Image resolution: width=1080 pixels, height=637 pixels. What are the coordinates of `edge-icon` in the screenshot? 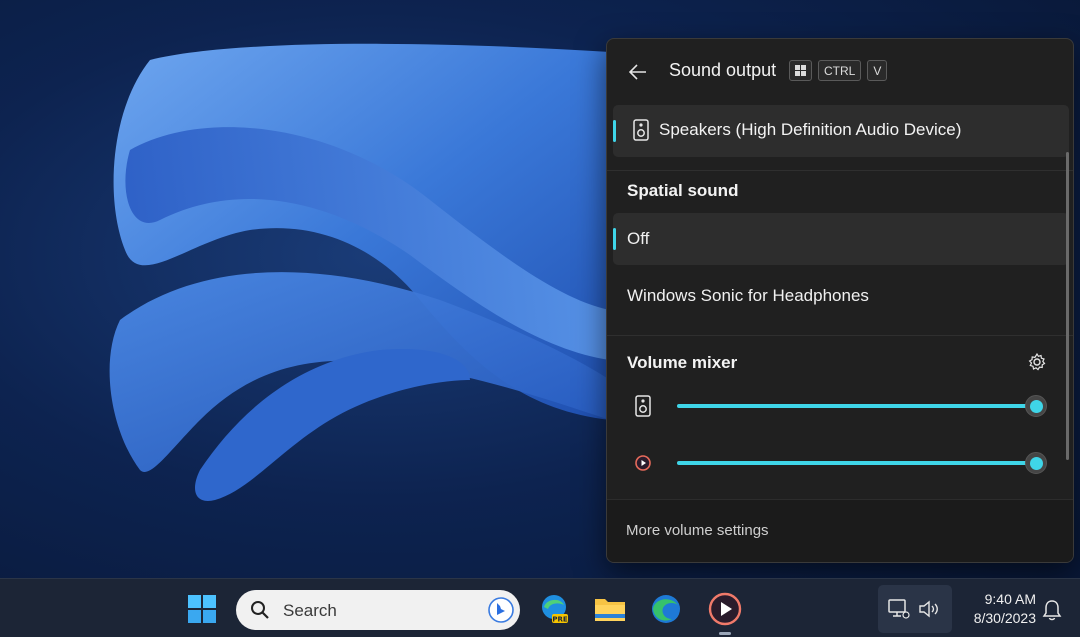 It's located at (666, 609).